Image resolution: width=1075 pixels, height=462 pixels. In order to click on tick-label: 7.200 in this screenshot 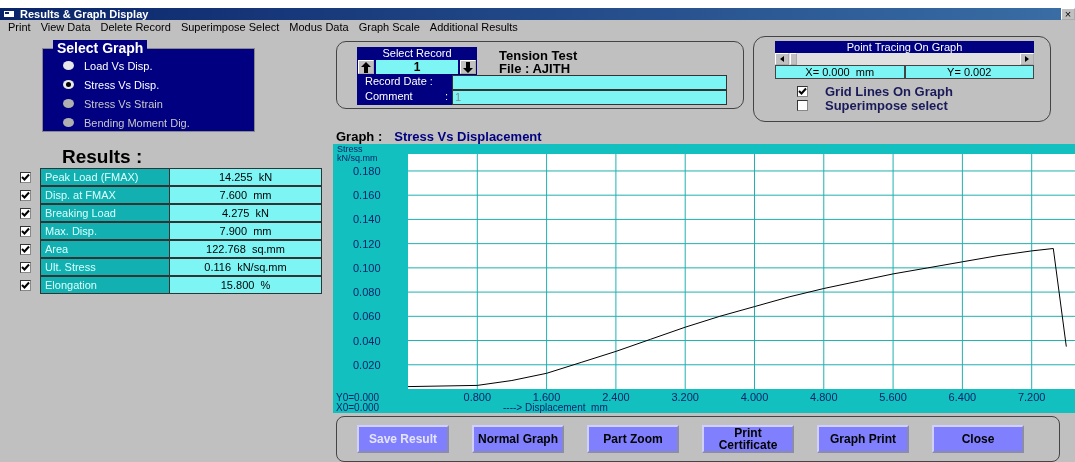, I will do `click(1031, 397)`.